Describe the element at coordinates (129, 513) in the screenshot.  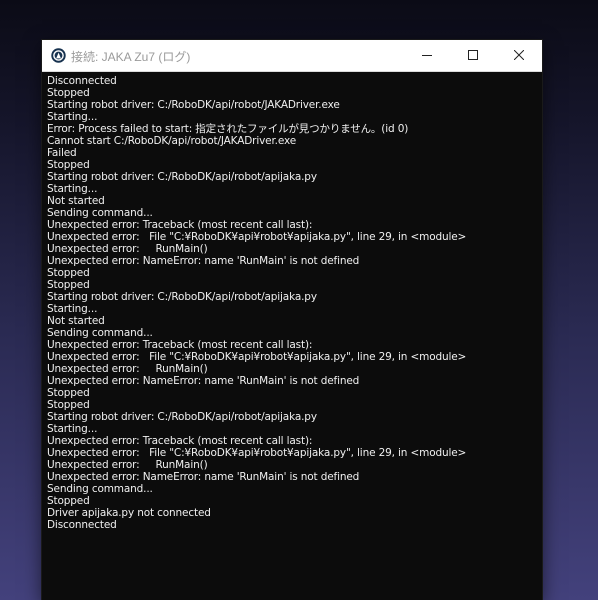
I see `log-line: Driver apijaka.py not connected` at that location.